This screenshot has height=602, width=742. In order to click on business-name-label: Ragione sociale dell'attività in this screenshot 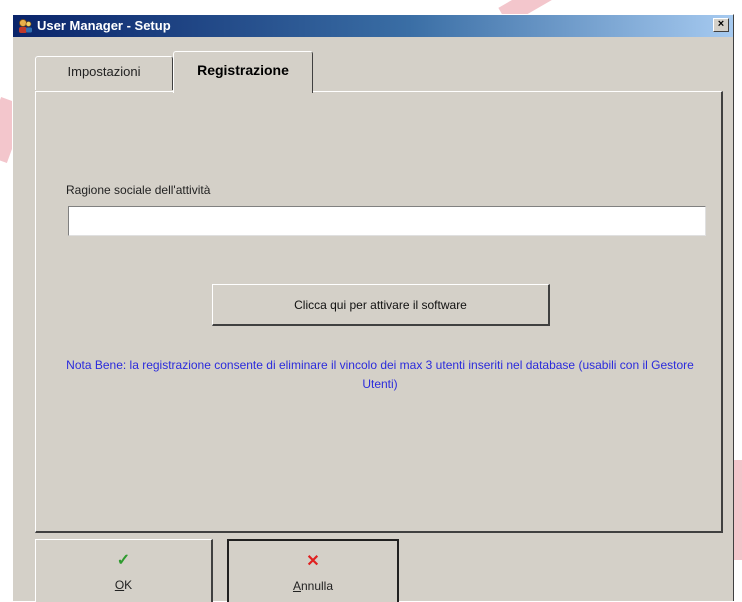, I will do `click(138, 190)`.